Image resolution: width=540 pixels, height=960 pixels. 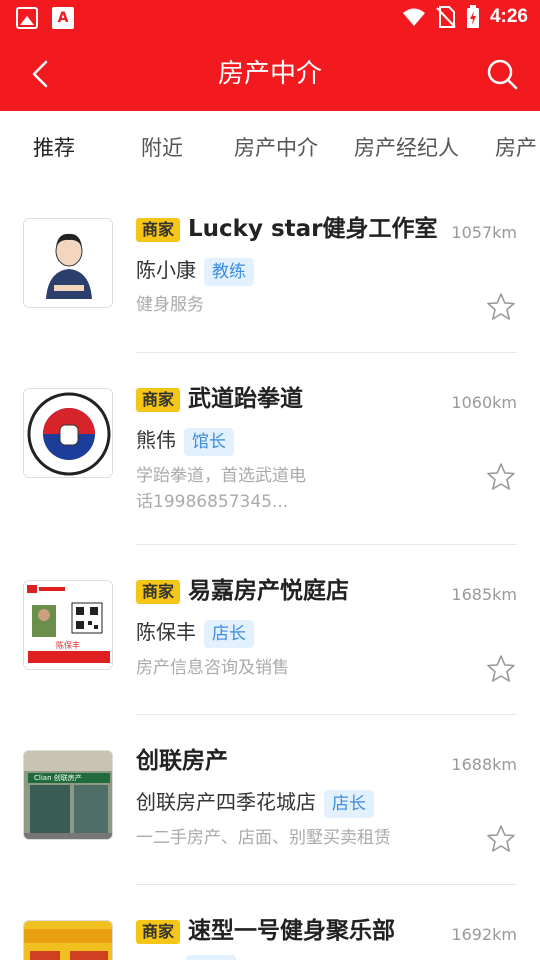 What do you see at coordinates (68, 940) in the screenshot?
I see `gym-banner-image` at bounding box center [68, 940].